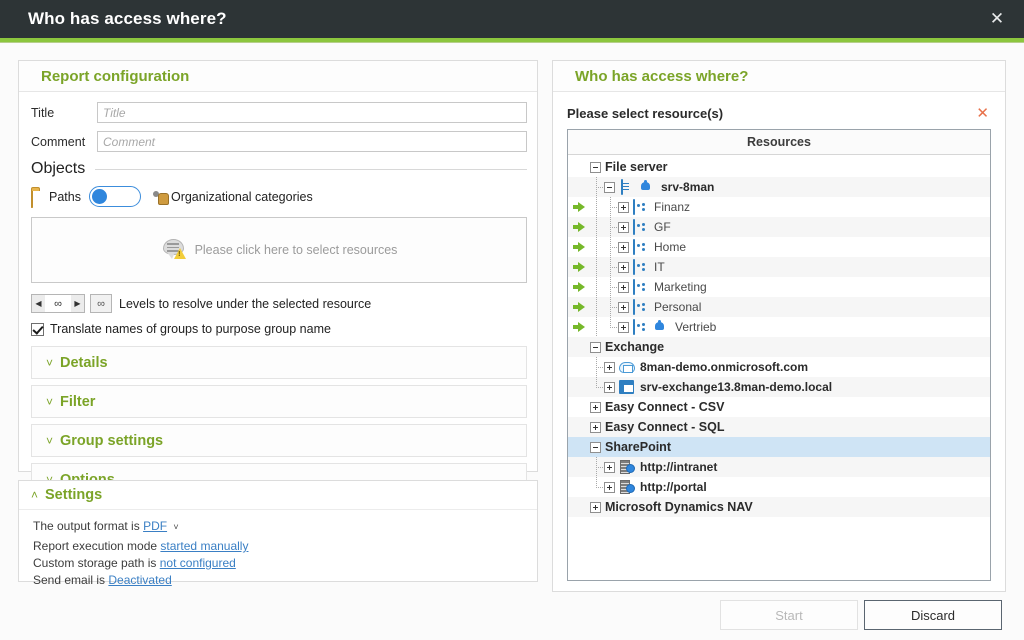  Describe the element at coordinates (35, 495) in the screenshot. I see `chevron-up-icon: ˄` at that location.